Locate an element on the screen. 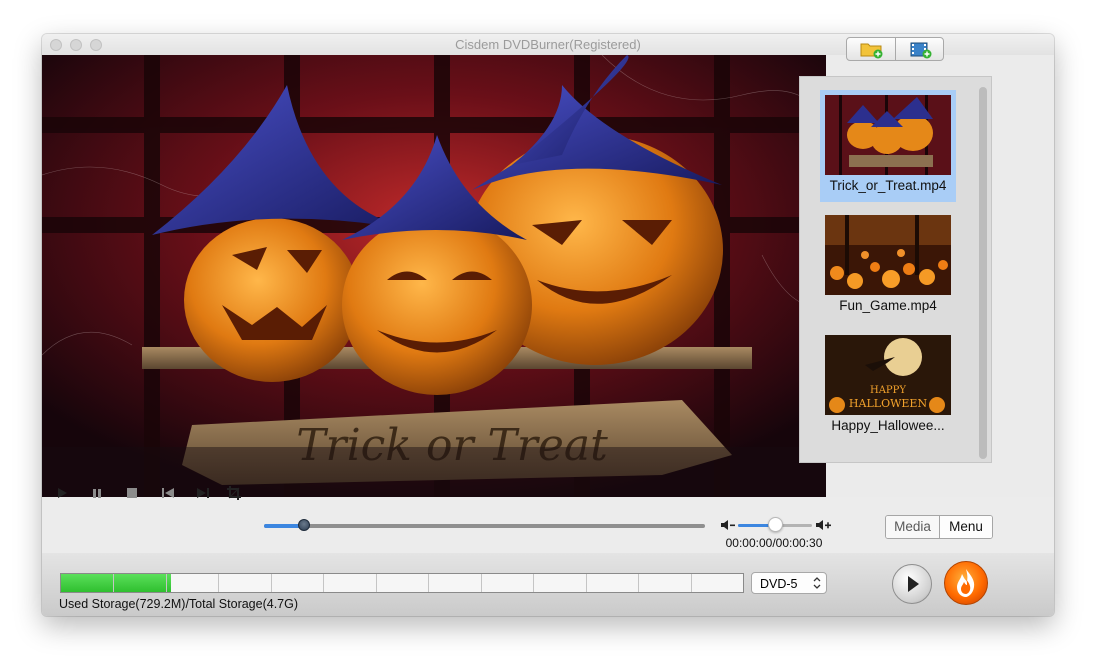 Image resolution: width=1096 pixels, height=666 pixels. add-media-toolbar is located at coordinates (895, 49).